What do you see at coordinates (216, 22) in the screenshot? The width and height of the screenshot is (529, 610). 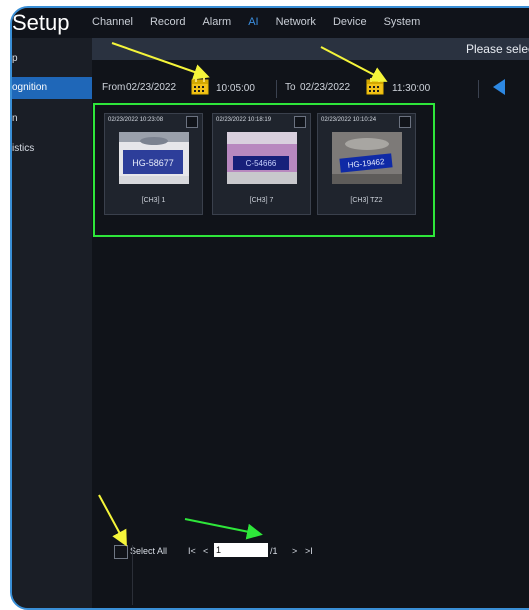 I see `tab-alarm: Alarm` at bounding box center [216, 22].